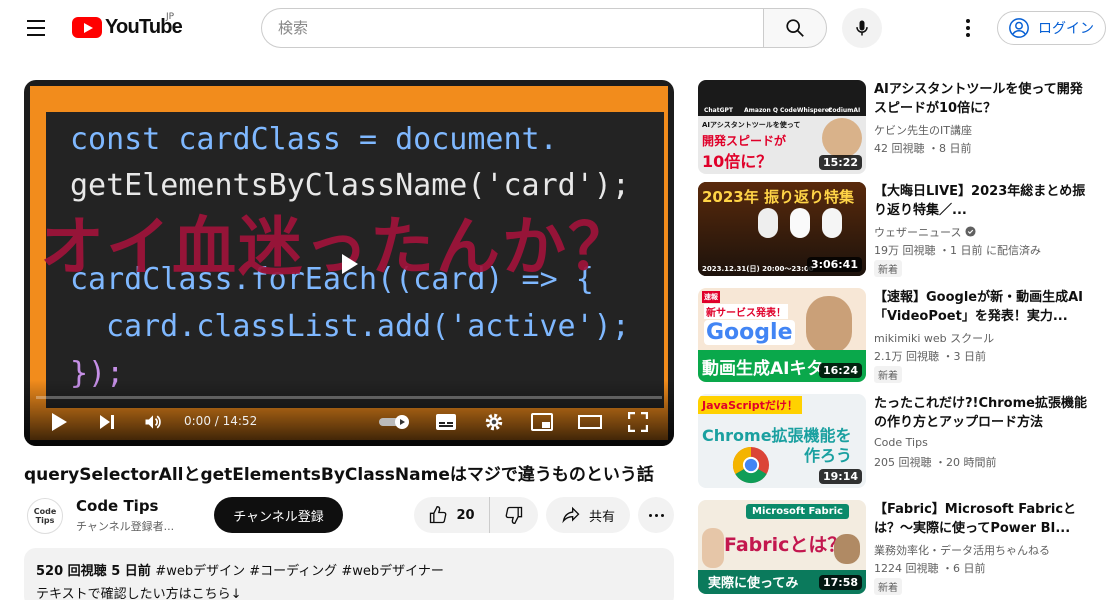 This screenshot has width=1109, height=600. Describe the element at coordinates (737, 161) in the screenshot. I see `thumb-text: 10倍に？` at that location.